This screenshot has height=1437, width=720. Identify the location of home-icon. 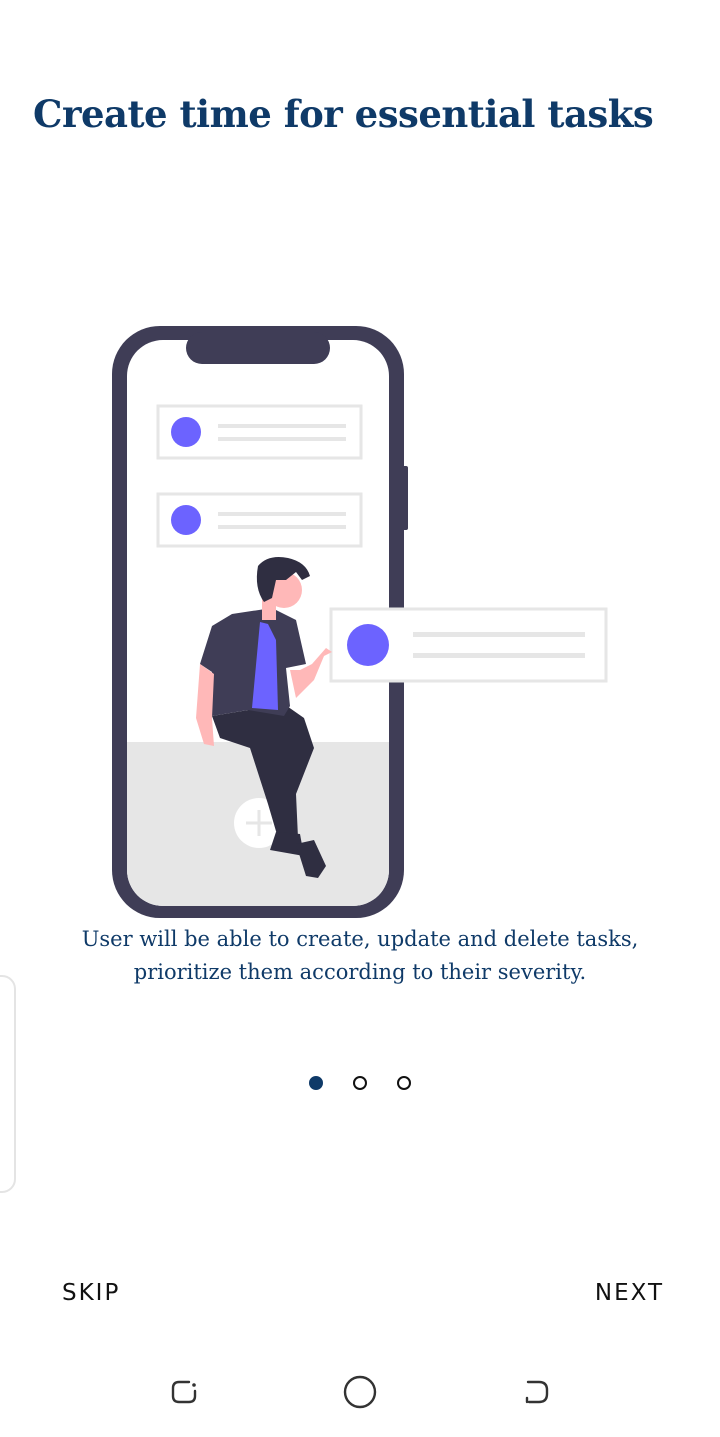
(360, 1392).